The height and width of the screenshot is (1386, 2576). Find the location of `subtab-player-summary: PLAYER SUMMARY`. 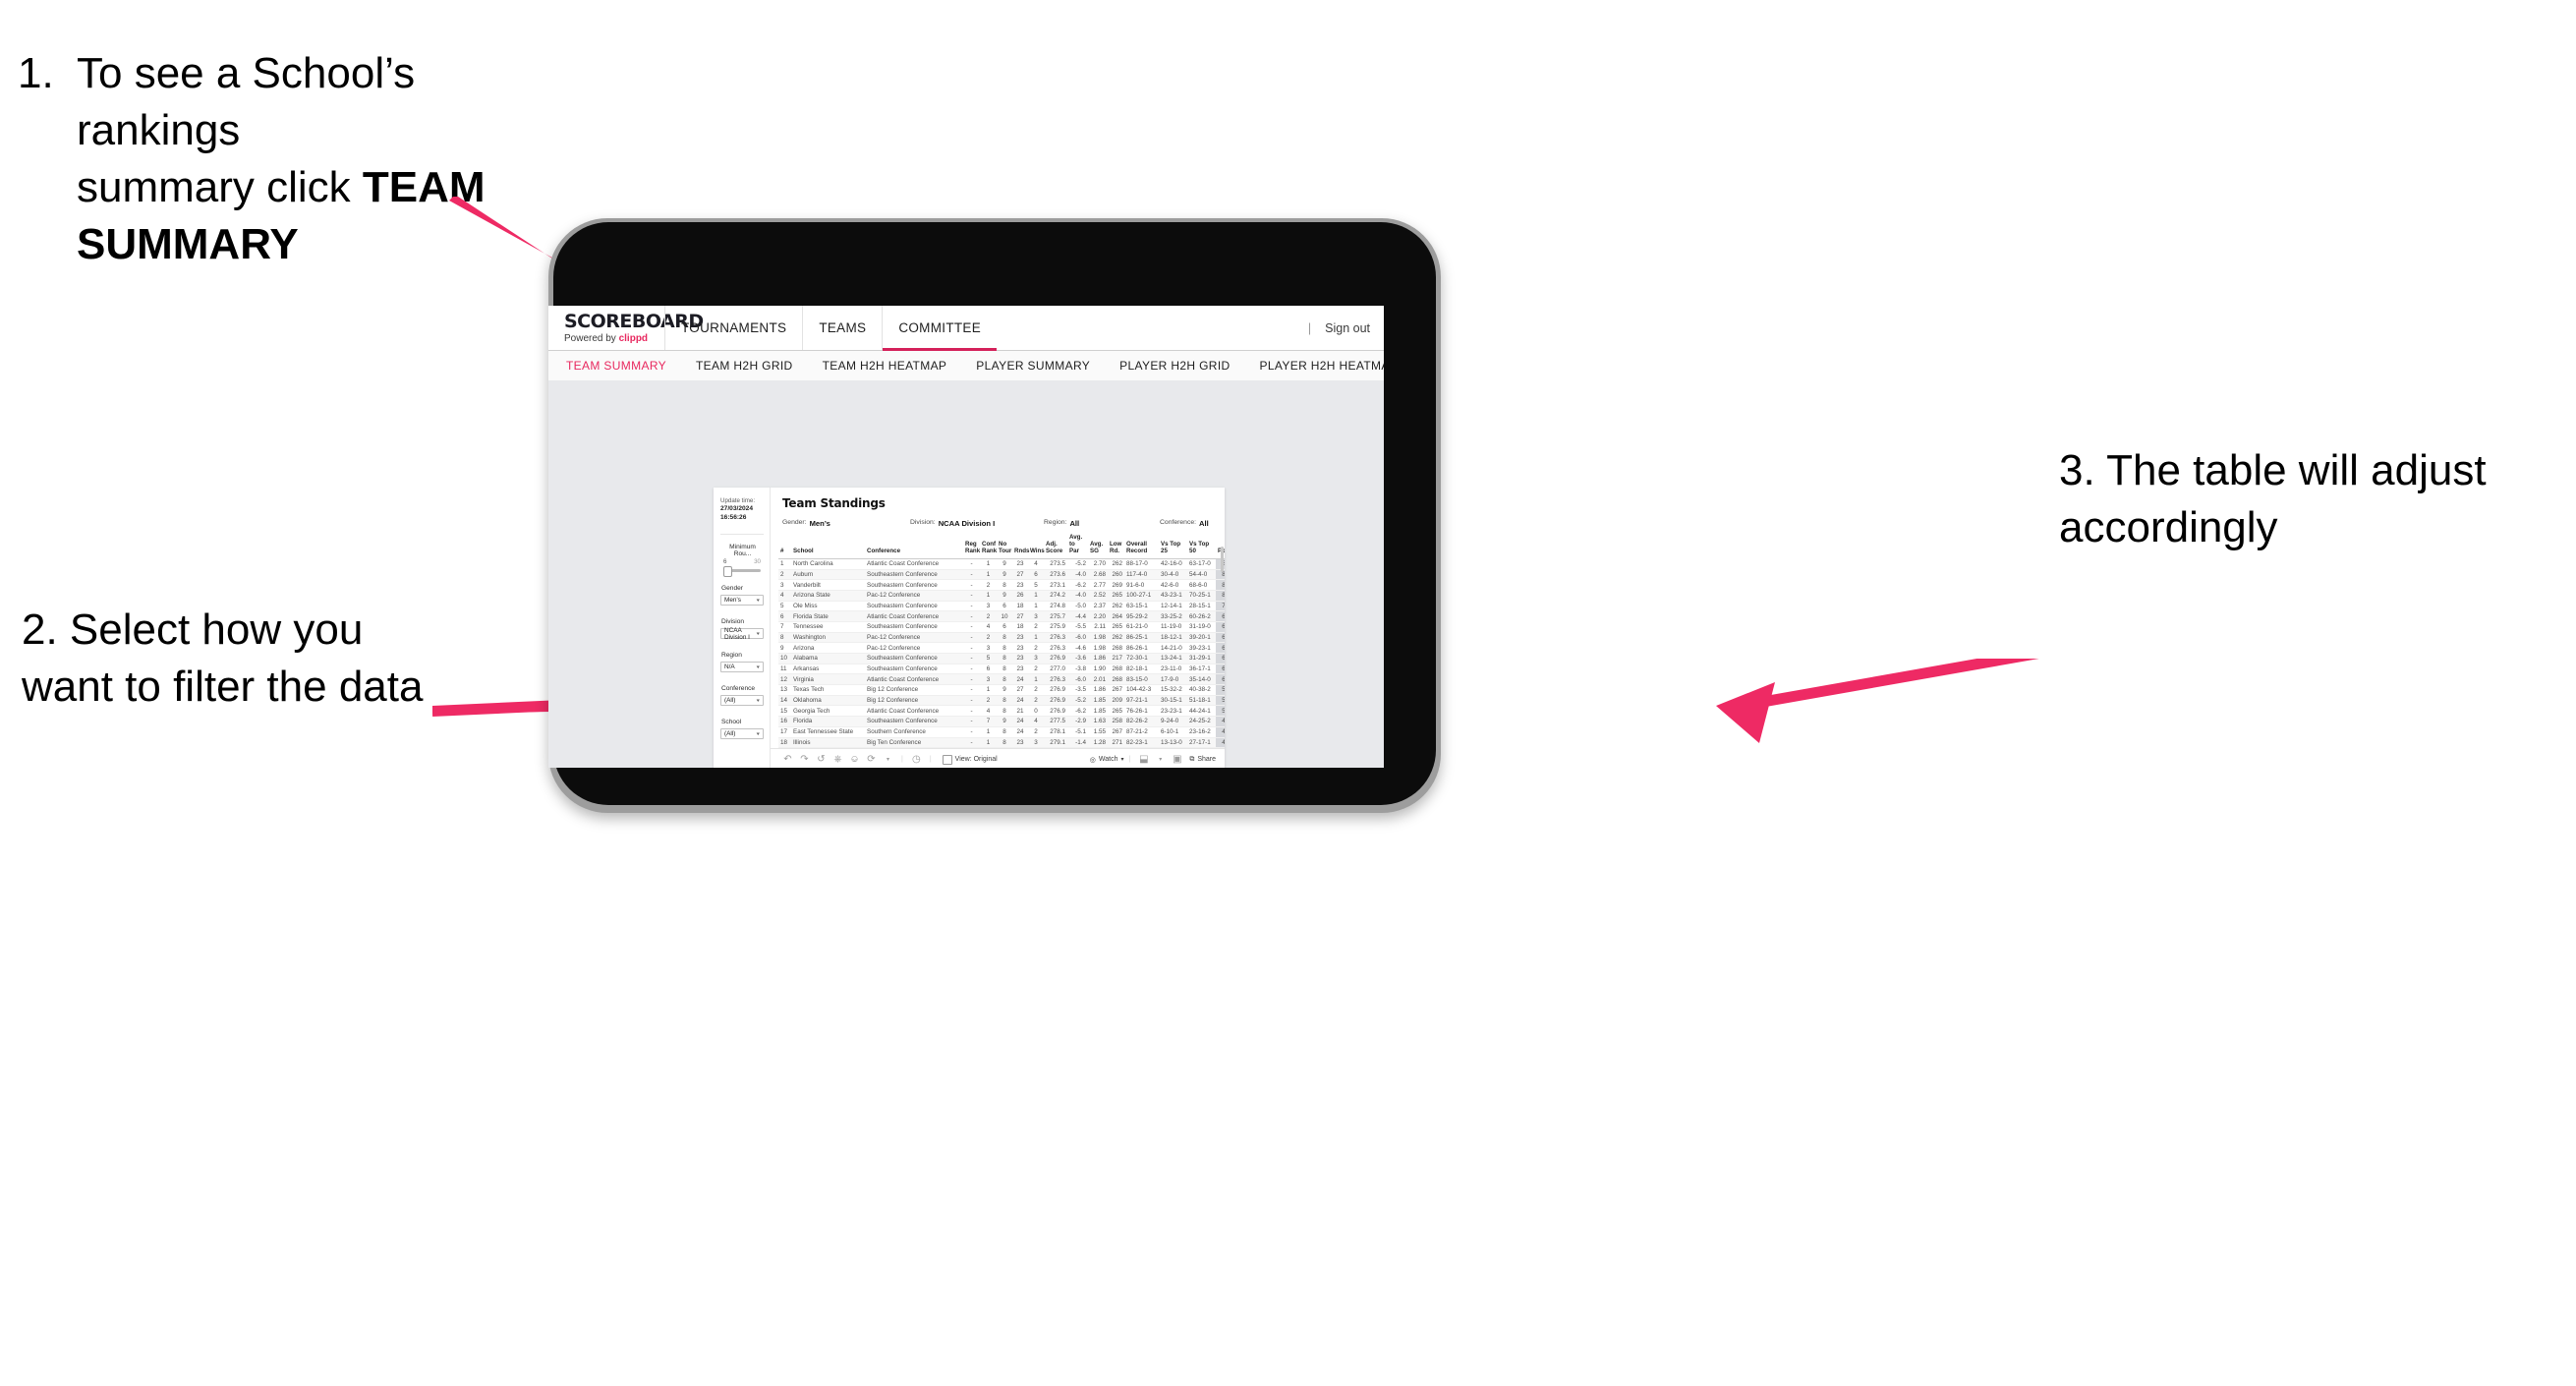

subtab-player-summary: PLAYER SUMMARY is located at coordinates (1042, 366).